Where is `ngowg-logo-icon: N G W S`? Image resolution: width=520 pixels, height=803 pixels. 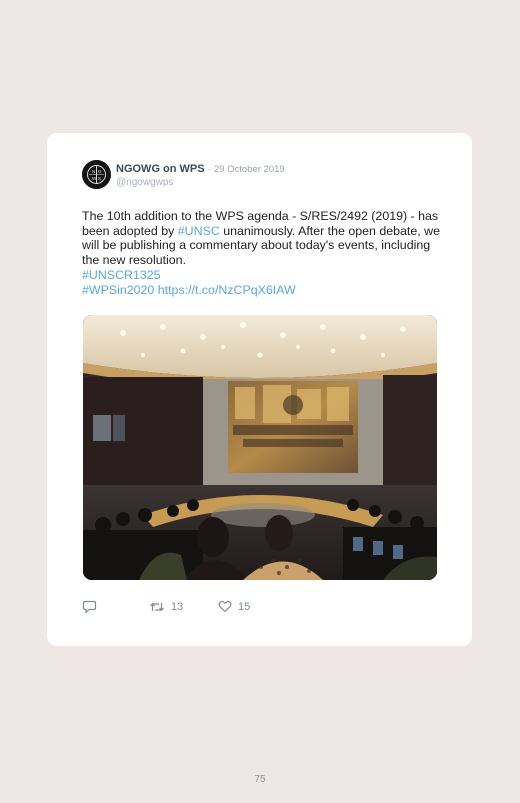 ngowg-logo-icon: N G W S is located at coordinates (96, 174).